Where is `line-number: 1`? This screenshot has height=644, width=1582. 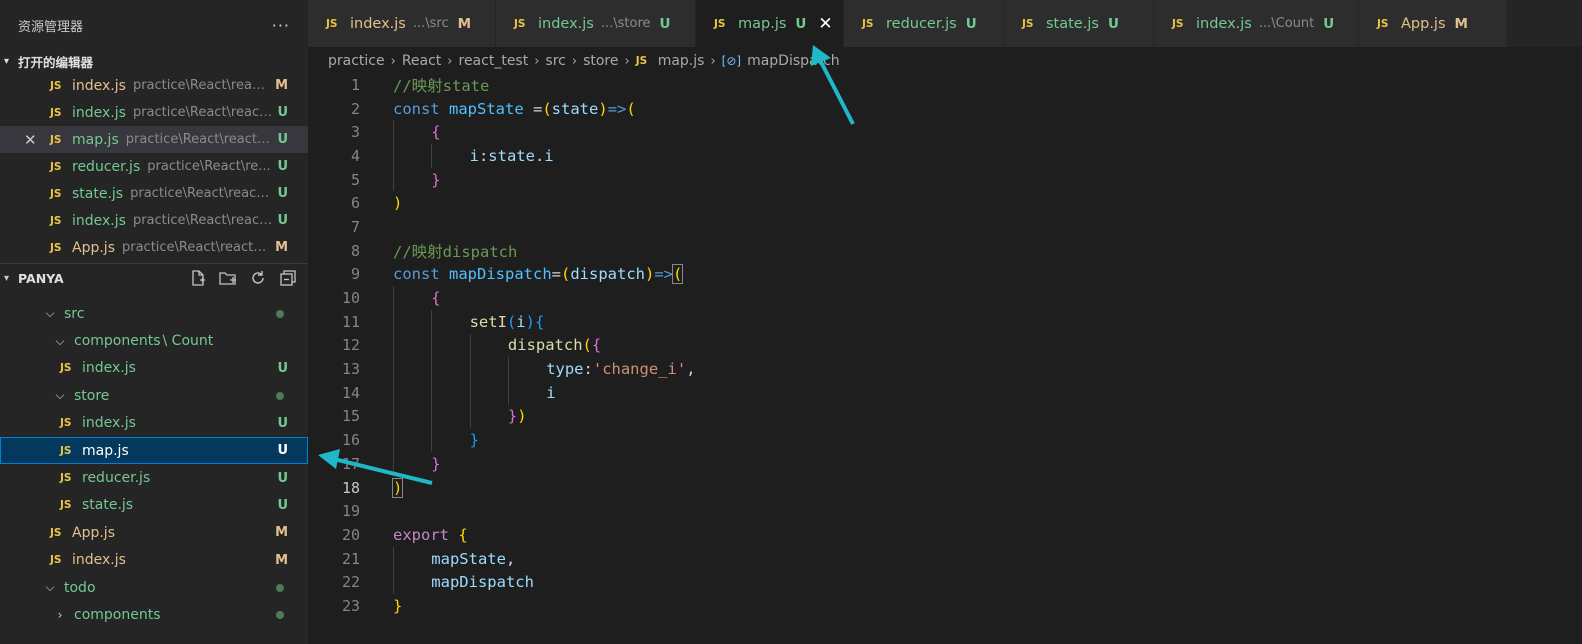
line-number: 1 is located at coordinates (355, 84).